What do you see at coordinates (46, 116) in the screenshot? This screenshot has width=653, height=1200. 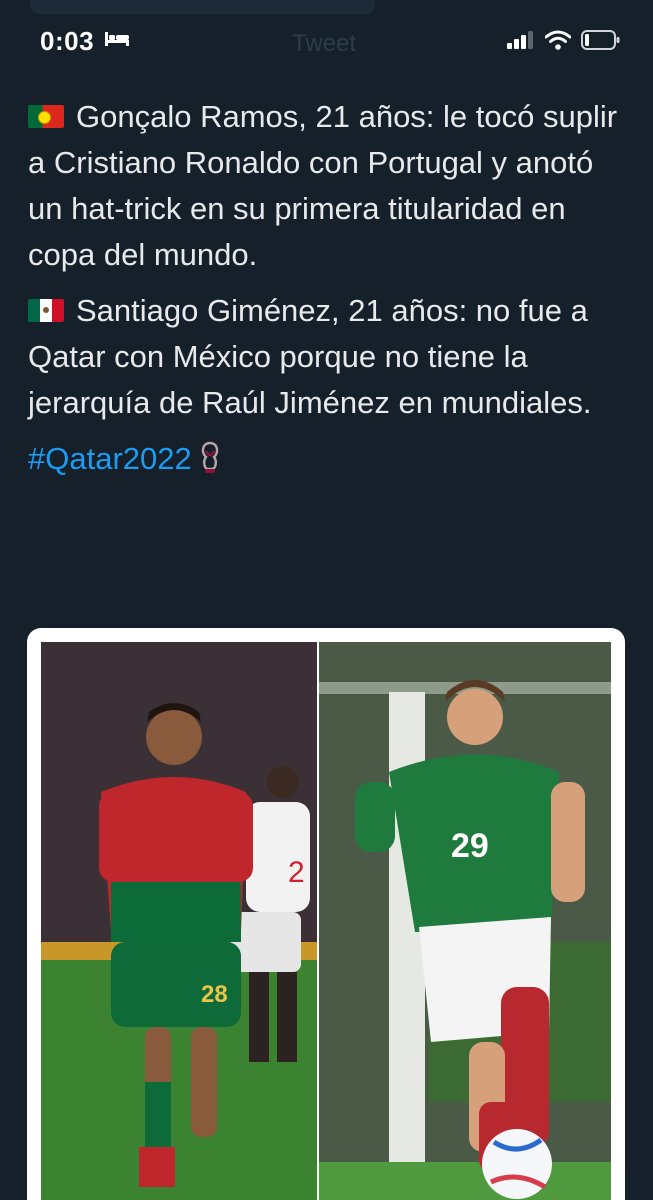 I see `portugal-flag-icon` at bounding box center [46, 116].